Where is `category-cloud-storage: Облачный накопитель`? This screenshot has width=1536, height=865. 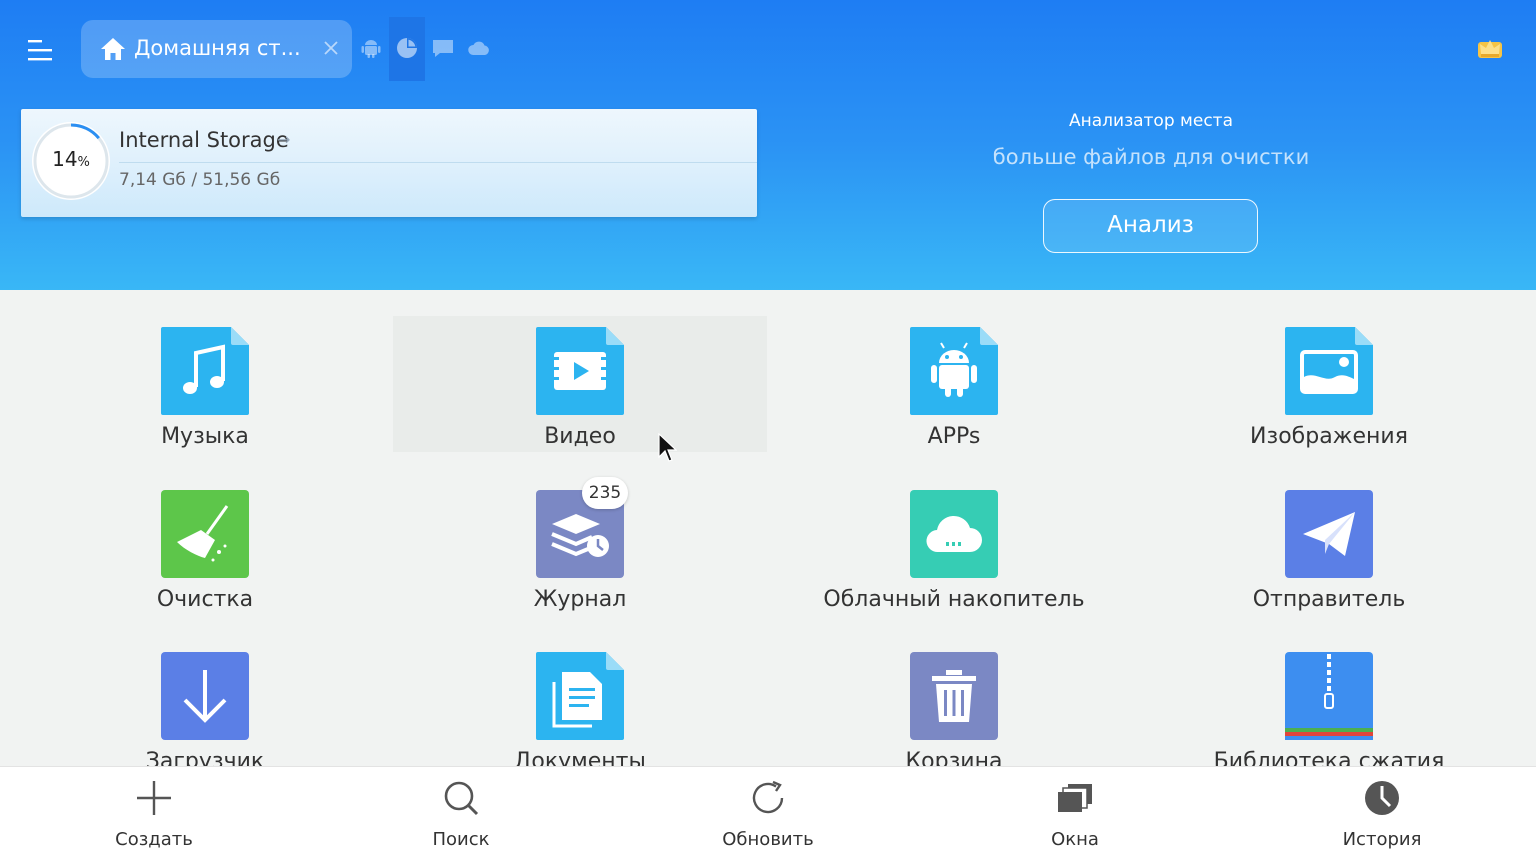
category-cloud-storage: Облачный накопитель is located at coordinates (954, 532).